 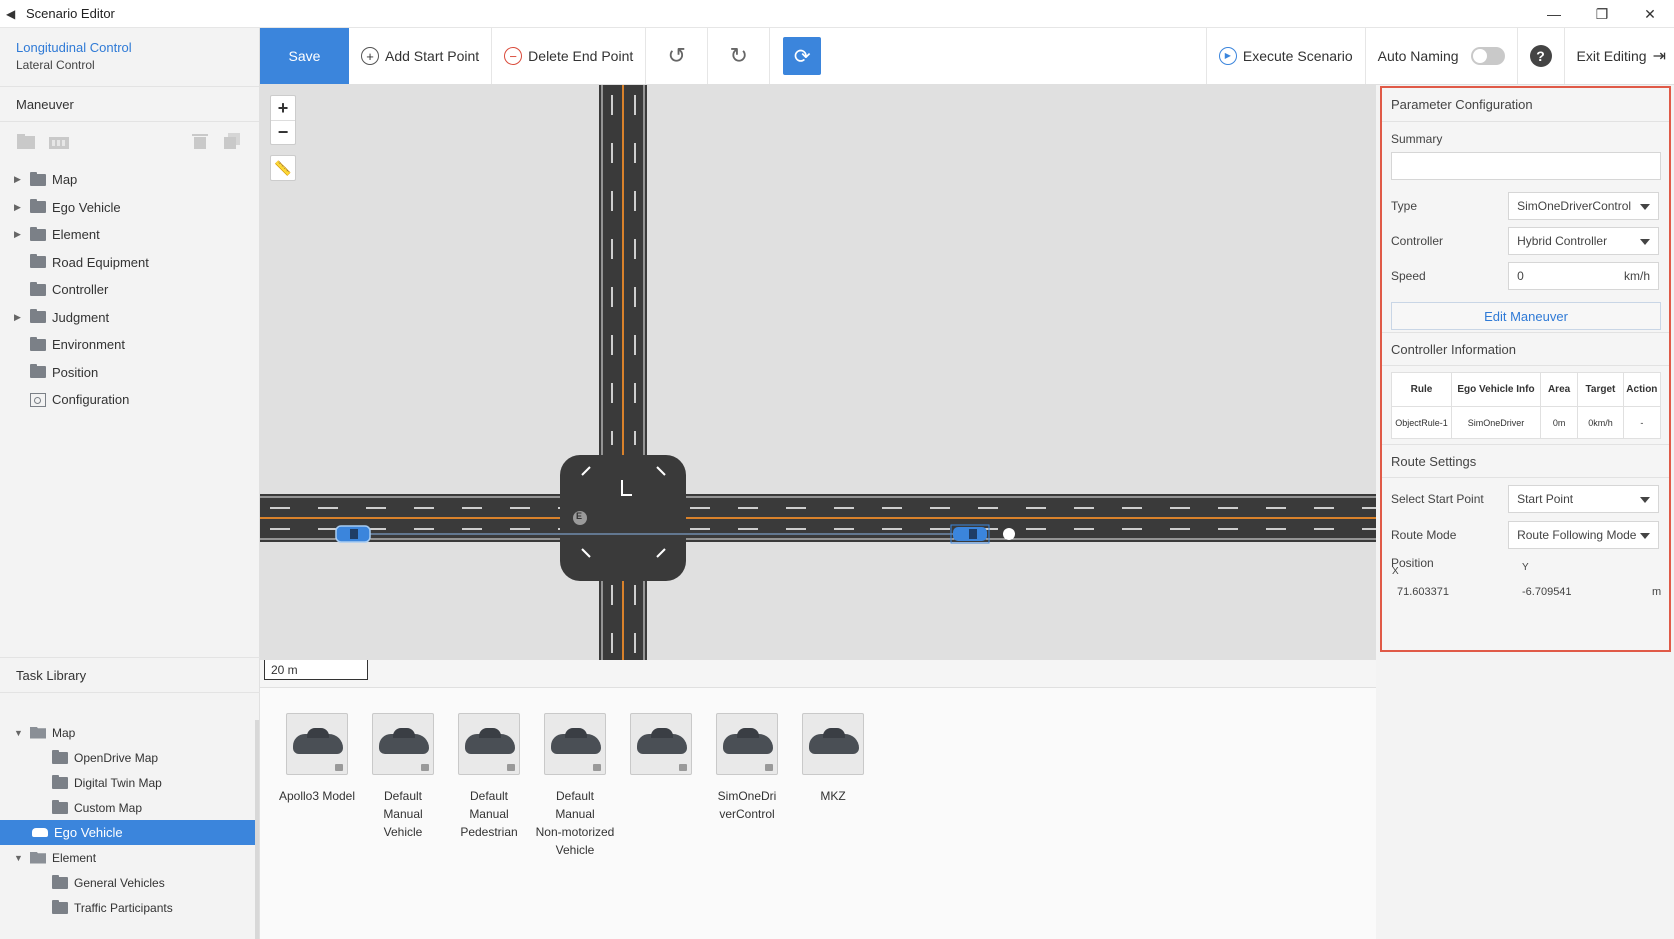 I want to click on minimize-button: —, so click(x=1554, y=14).